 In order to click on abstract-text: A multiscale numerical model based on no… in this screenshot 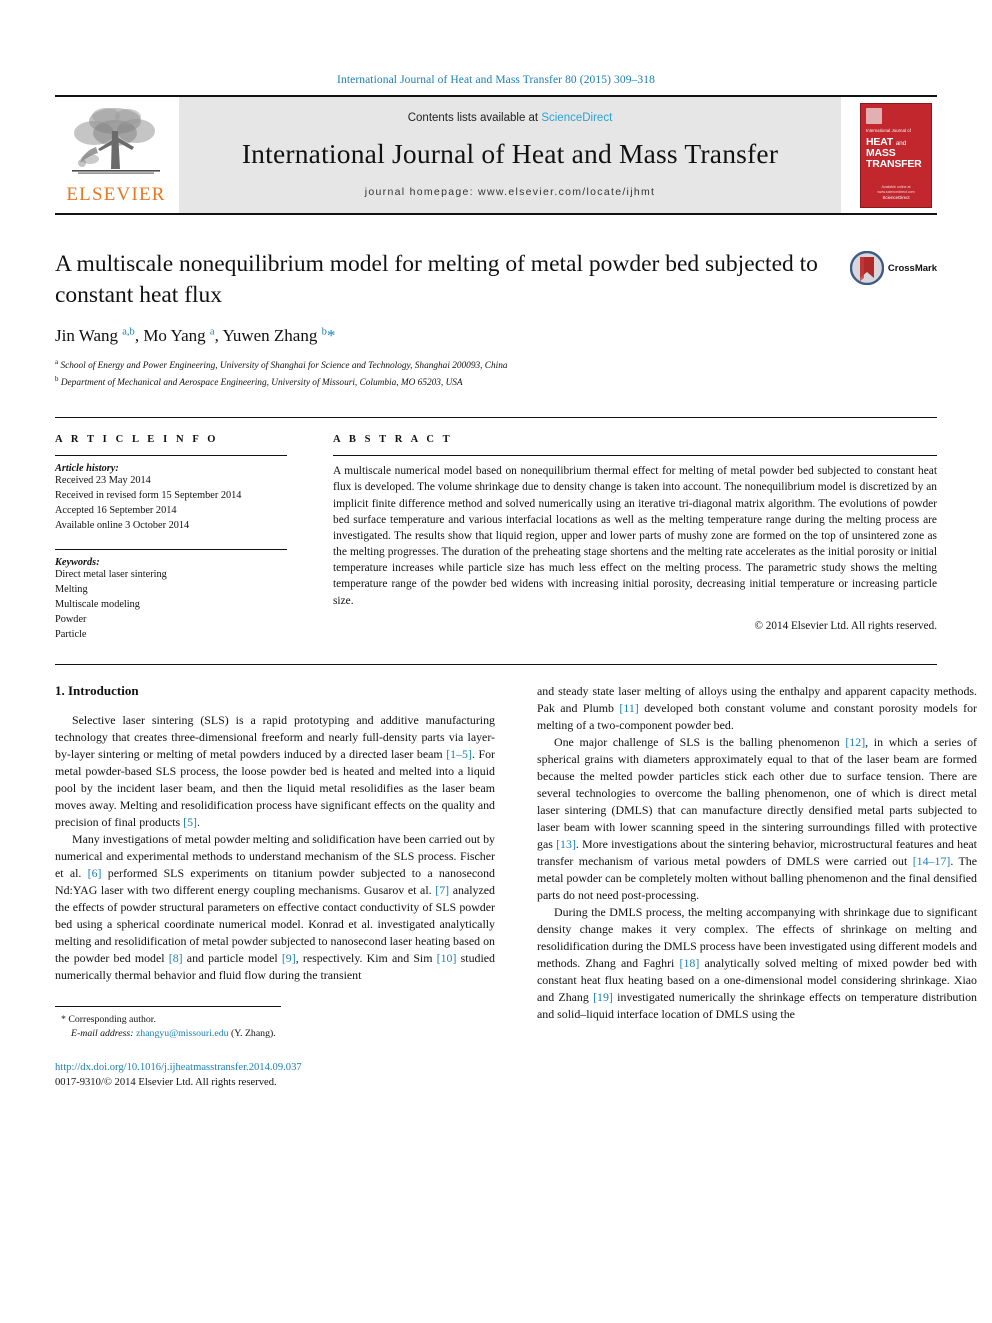, I will do `click(635, 536)`.